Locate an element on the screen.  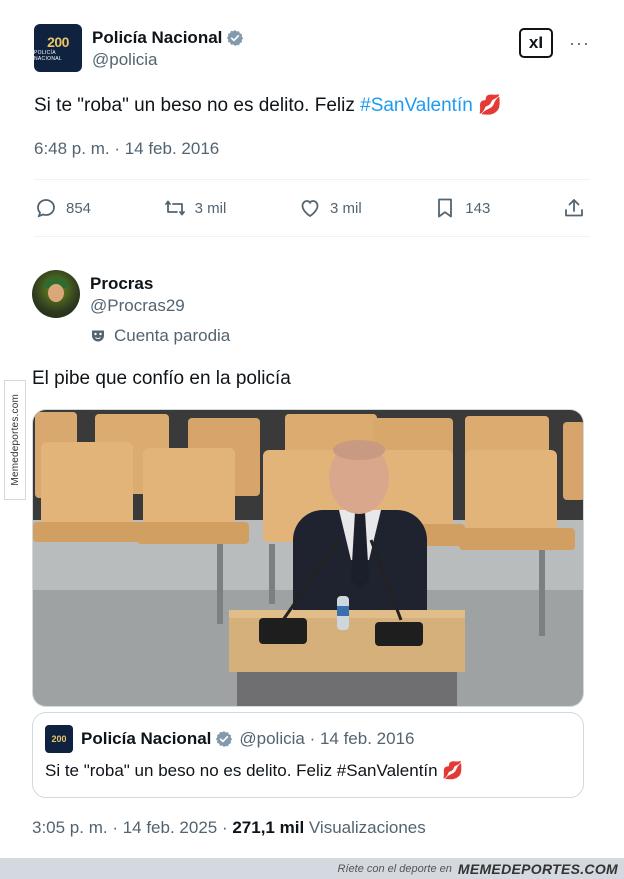
bookmark-icon is located at coordinates (445, 208).